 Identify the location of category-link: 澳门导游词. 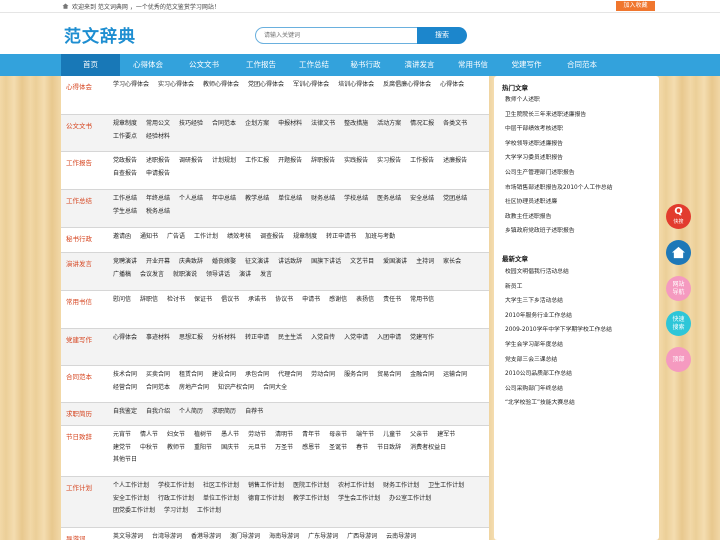
(245, 535).